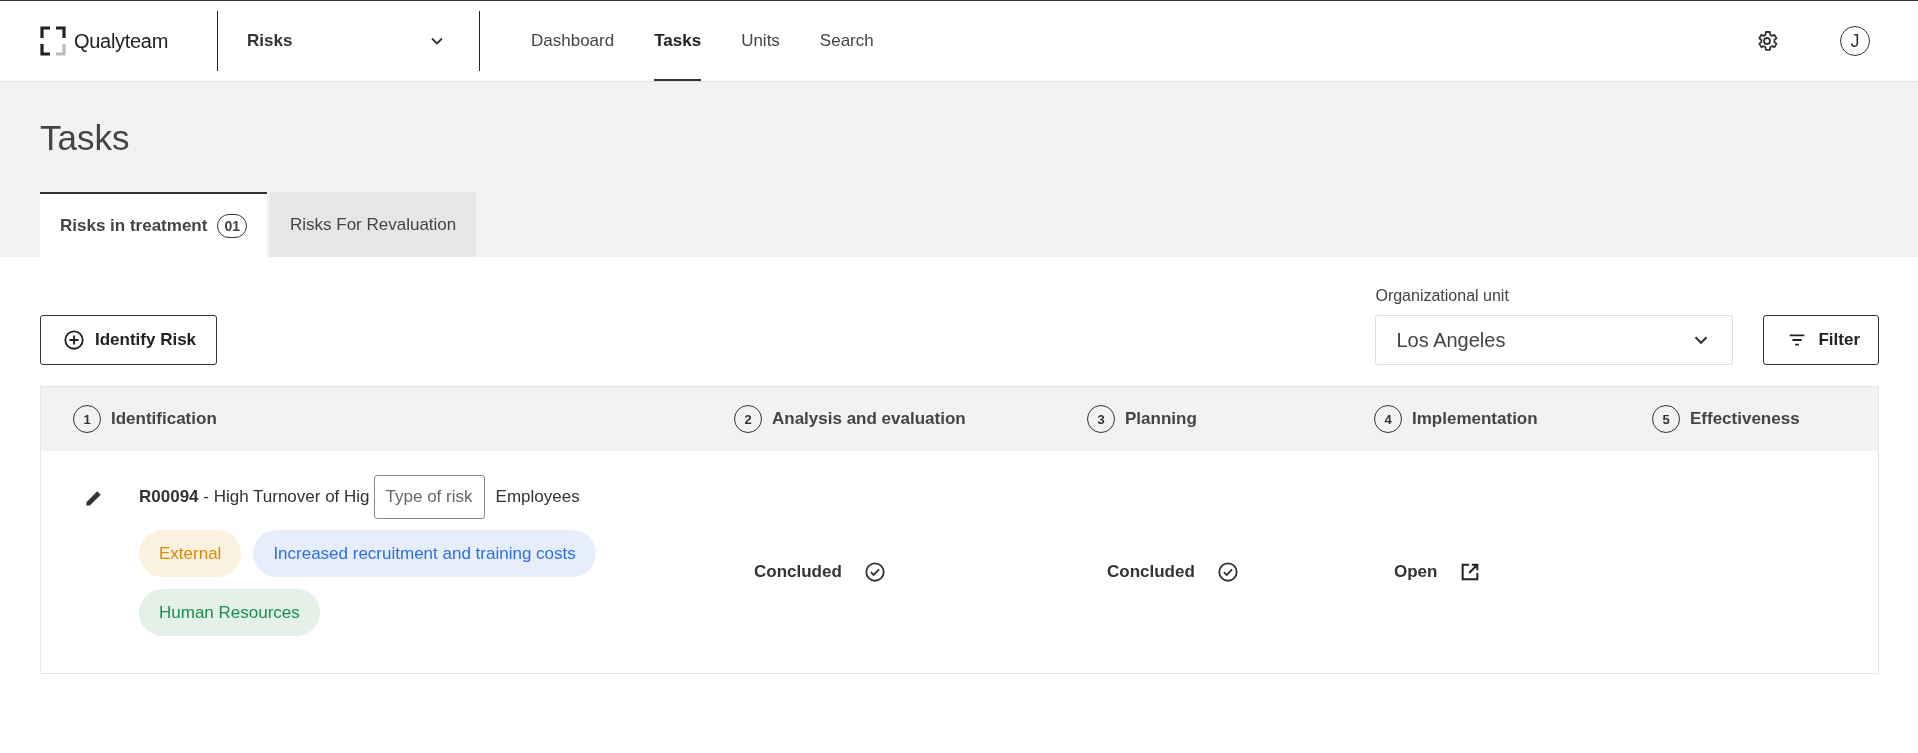 This screenshot has height=753, width=1918. Describe the element at coordinates (1161, 419) in the screenshot. I see `column-header: Planning` at that location.